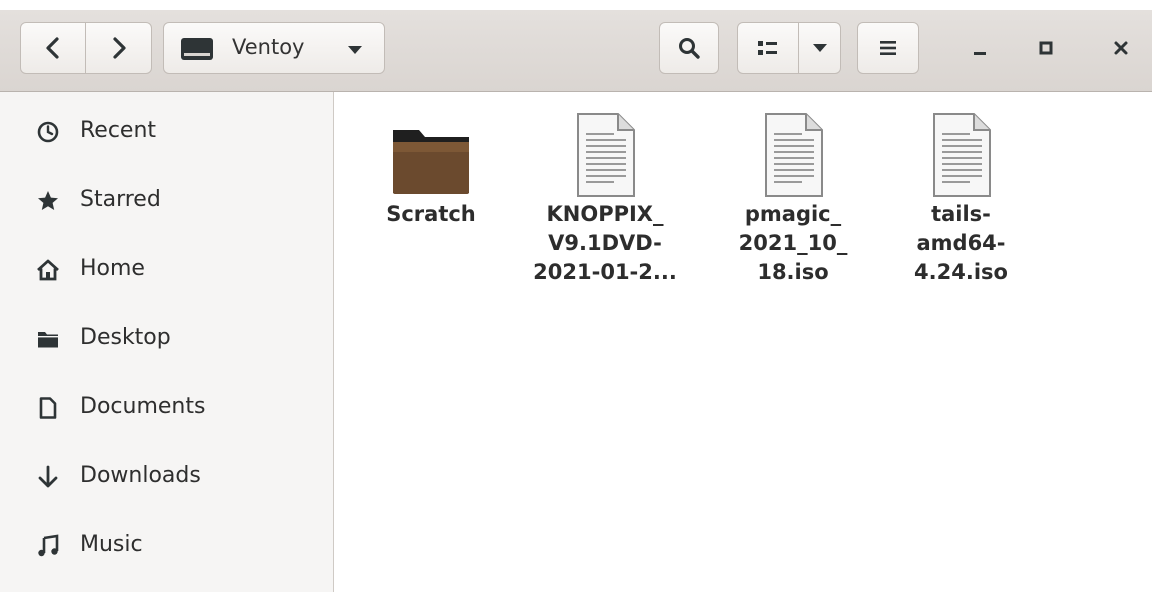  What do you see at coordinates (431, 214) in the screenshot?
I see `file-name: Scratch` at bounding box center [431, 214].